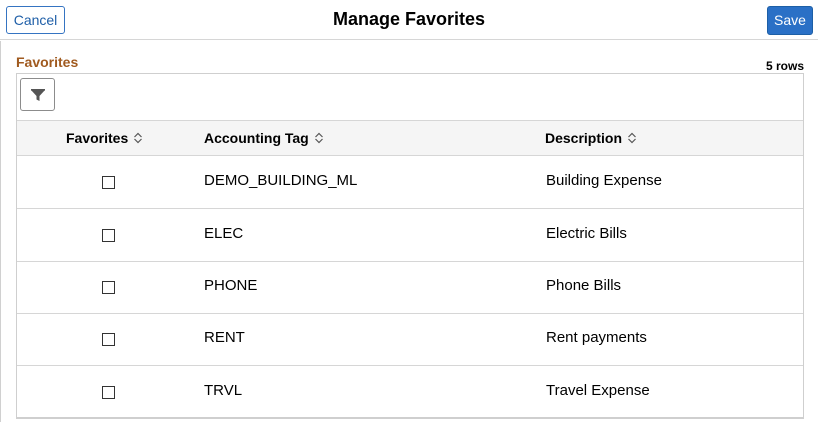 This screenshot has width=818, height=422. I want to click on description-cell: Travel Expense, so click(598, 390).